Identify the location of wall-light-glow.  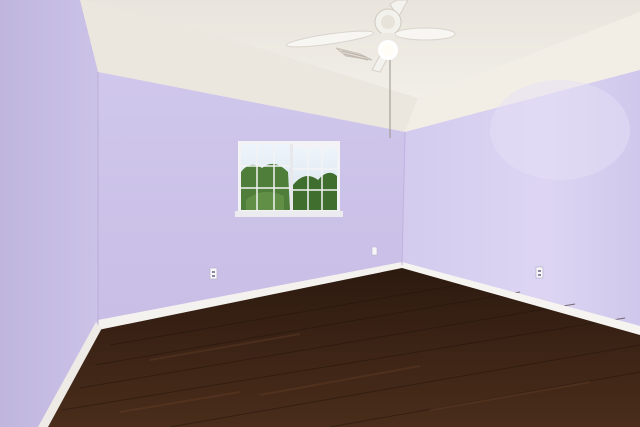
(560, 130).